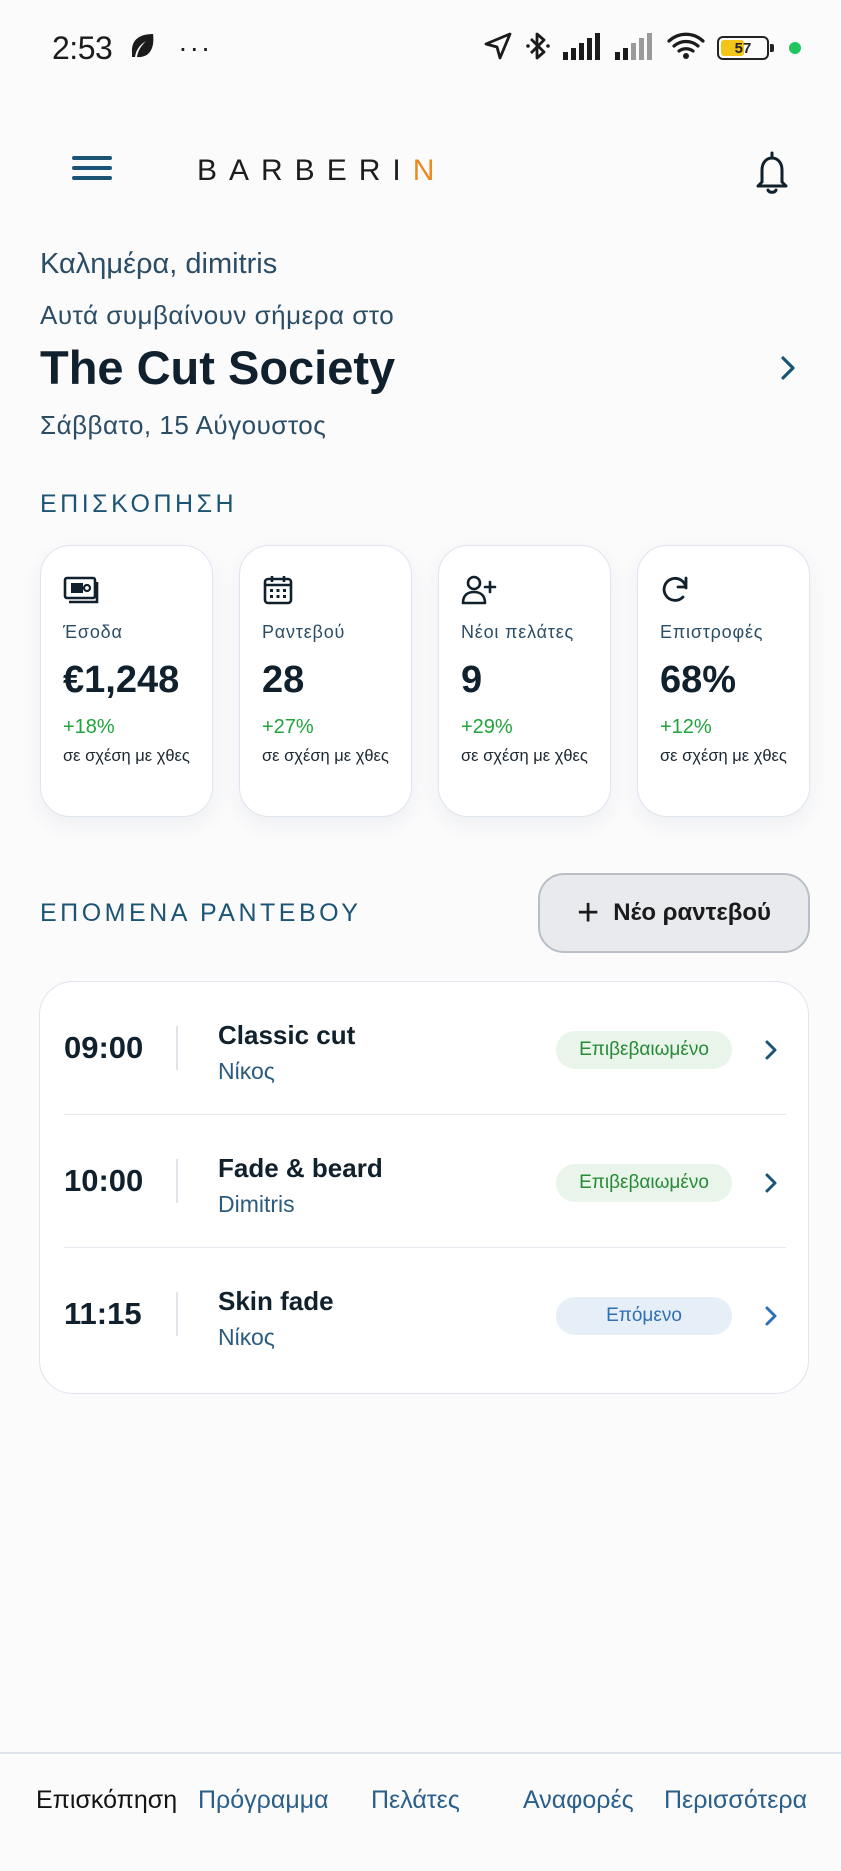  What do you see at coordinates (524, 681) in the screenshot?
I see `stat-card-new-clients: Νέοι πελάτες 9 +29% σε σχέση με χθες` at bounding box center [524, 681].